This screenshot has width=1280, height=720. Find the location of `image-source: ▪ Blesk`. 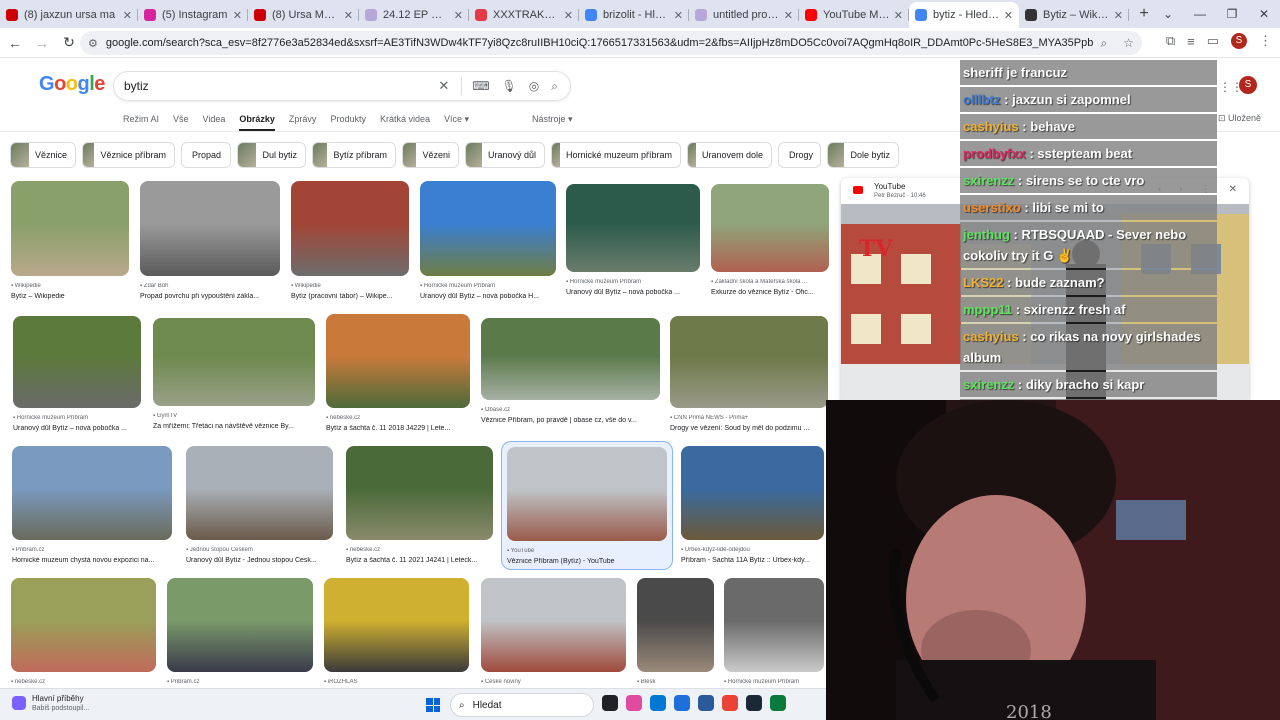

image-source: ▪ Blesk is located at coordinates (678, 682).